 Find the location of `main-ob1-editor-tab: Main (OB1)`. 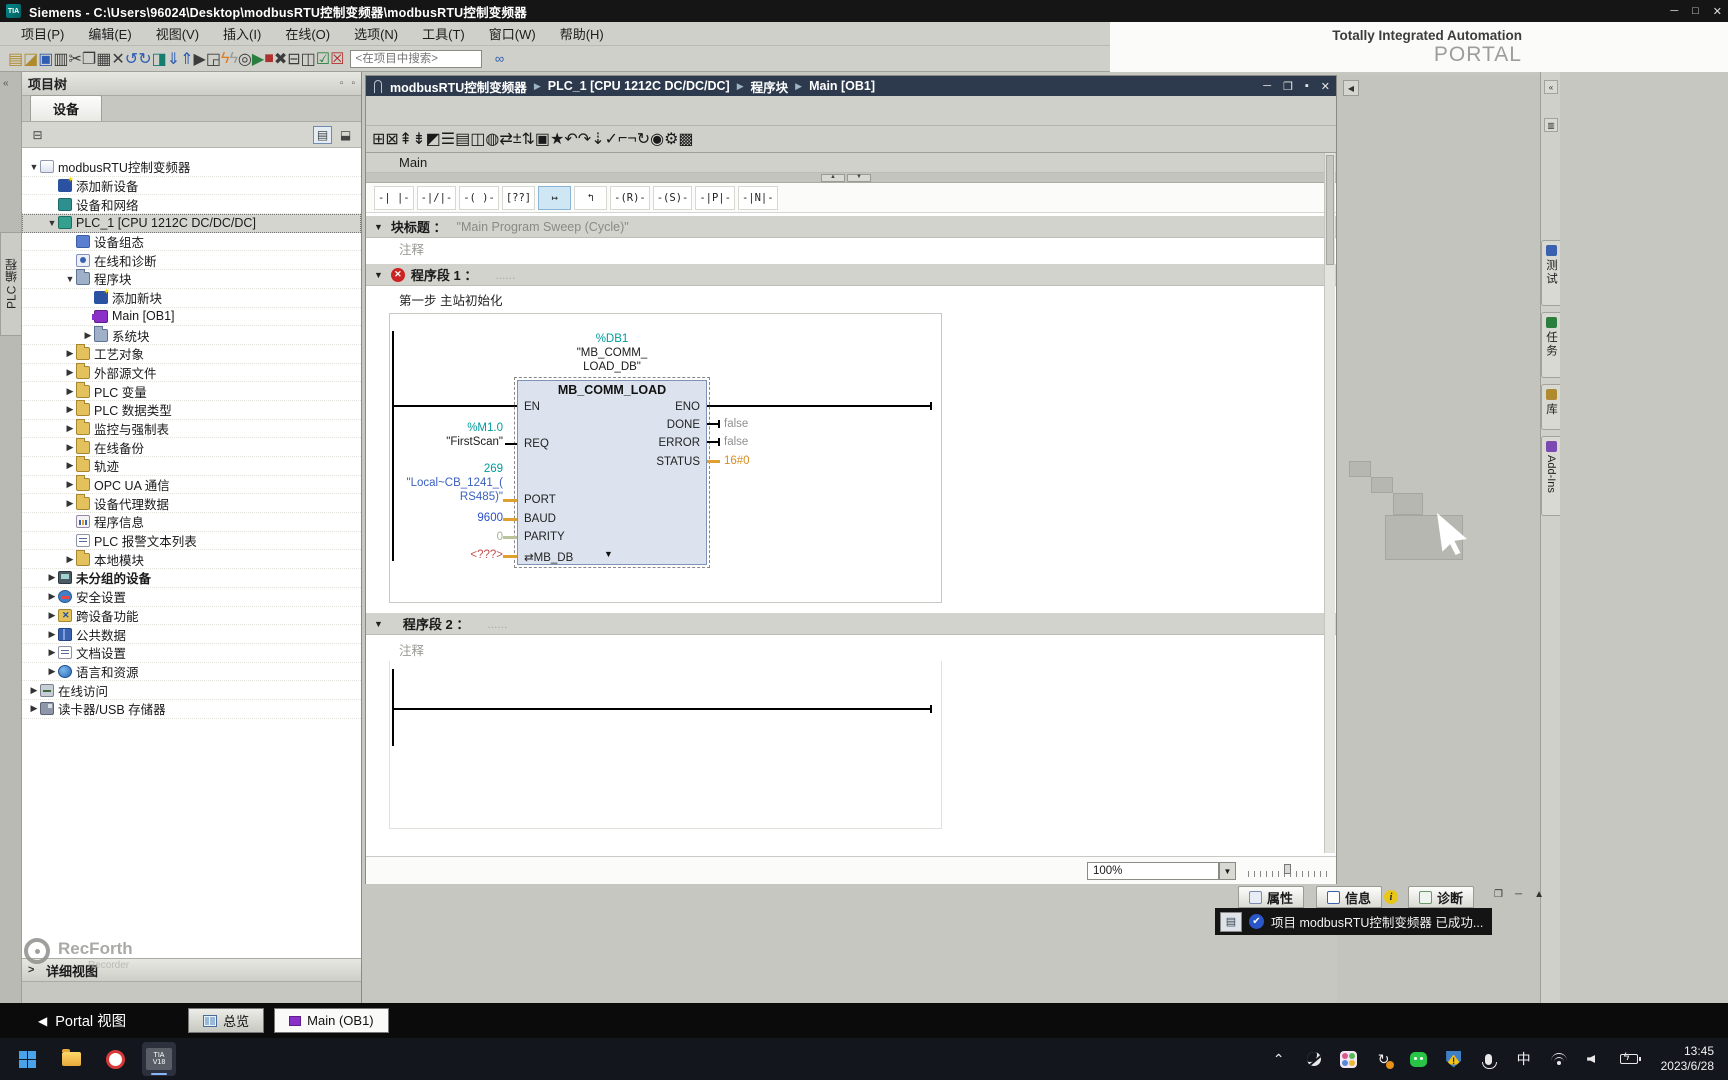

main-ob1-editor-tab: Main (OB1) is located at coordinates (331, 1020).